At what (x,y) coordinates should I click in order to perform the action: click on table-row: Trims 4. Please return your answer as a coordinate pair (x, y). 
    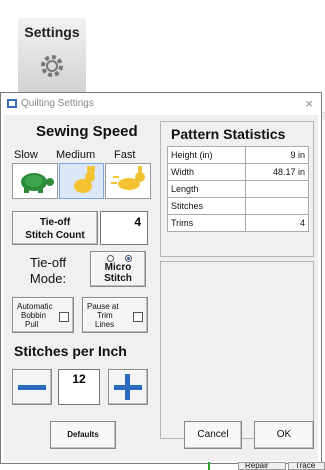
    Looking at the image, I should click on (237, 223).